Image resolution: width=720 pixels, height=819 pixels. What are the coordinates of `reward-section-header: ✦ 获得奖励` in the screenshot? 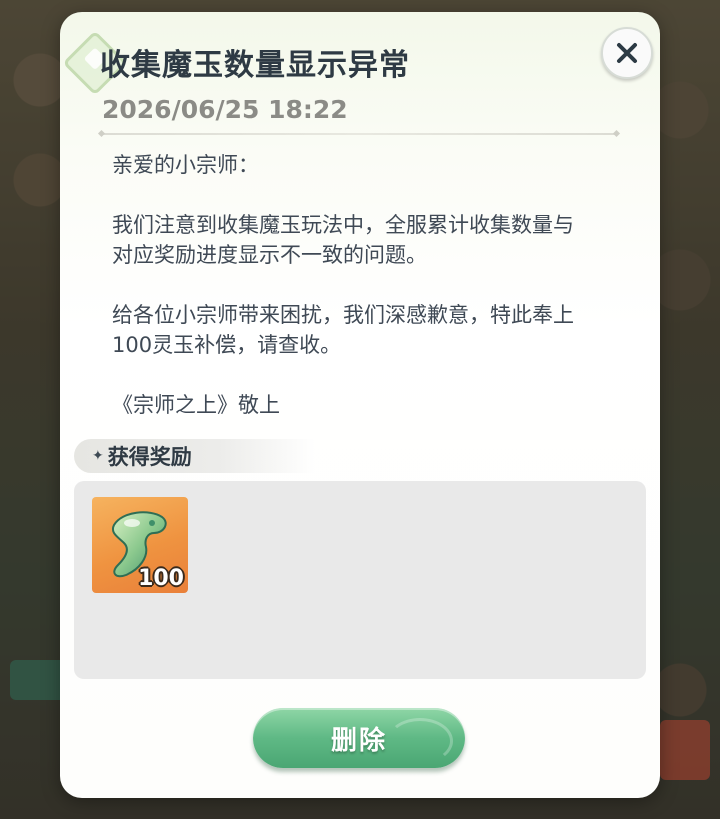 It's located at (194, 456).